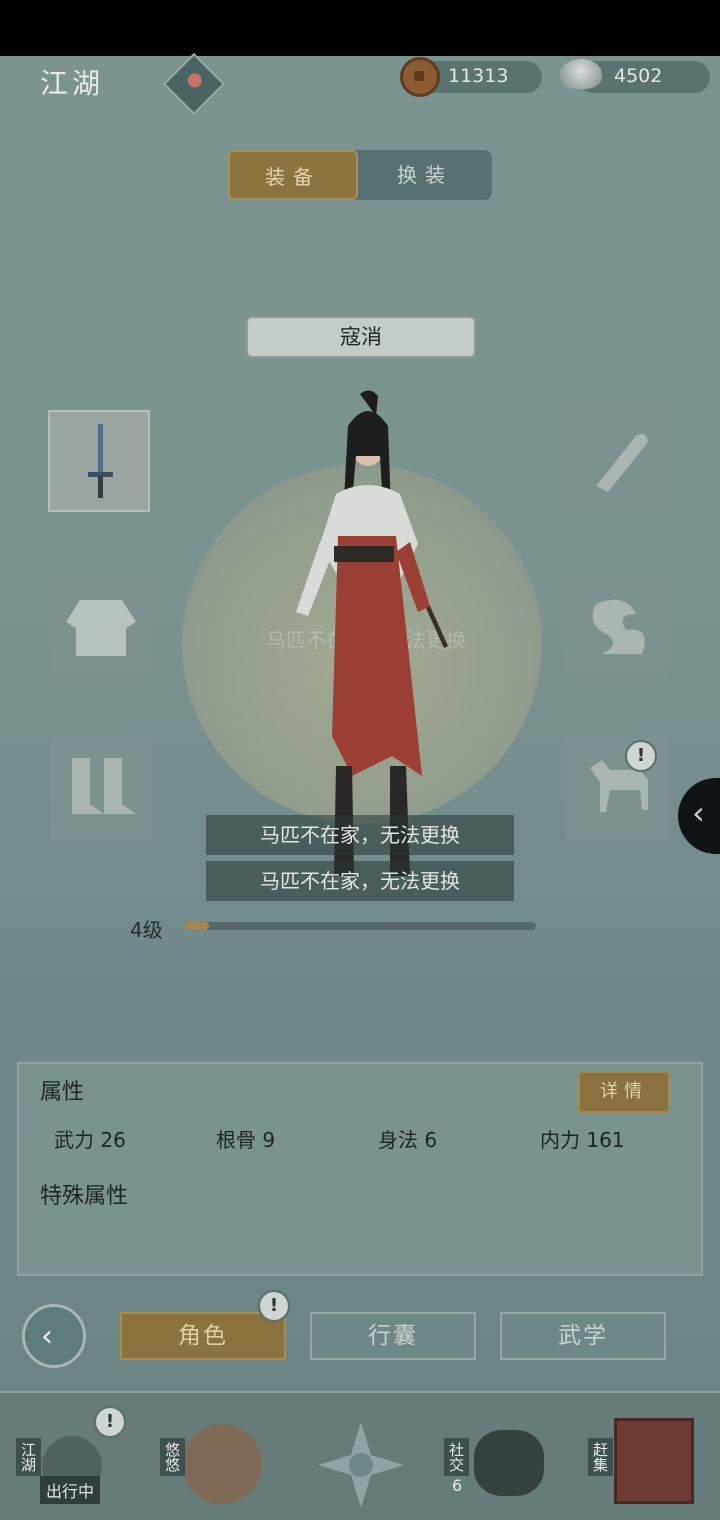 The image size is (720, 1520). What do you see at coordinates (104, 786) in the screenshot?
I see `boots-icon` at bounding box center [104, 786].